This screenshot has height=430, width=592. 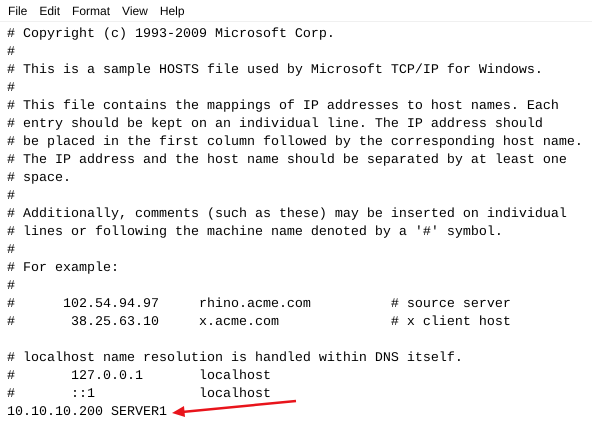 What do you see at coordinates (39, 179) in the screenshot?
I see `text-line: # space.` at bounding box center [39, 179].